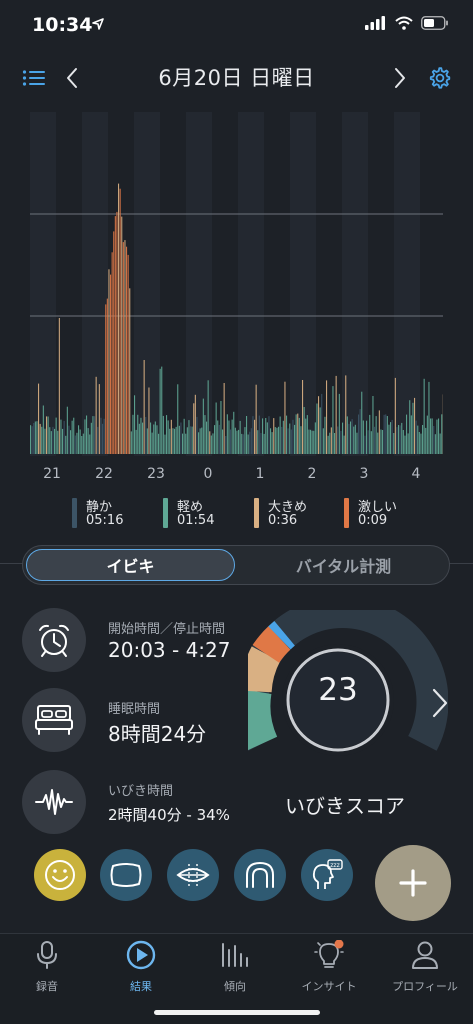 The height and width of the screenshot is (1024, 473). What do you see at coordinates (235, 970) in the screenshot?
I see `tab-trends: 傾向` at bounding box center [235, 970].